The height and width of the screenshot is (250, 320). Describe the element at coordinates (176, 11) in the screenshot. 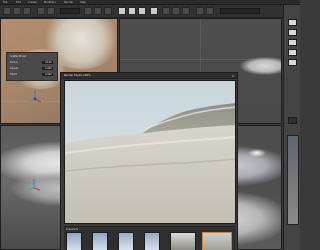

I see `graph-icon` at that location.